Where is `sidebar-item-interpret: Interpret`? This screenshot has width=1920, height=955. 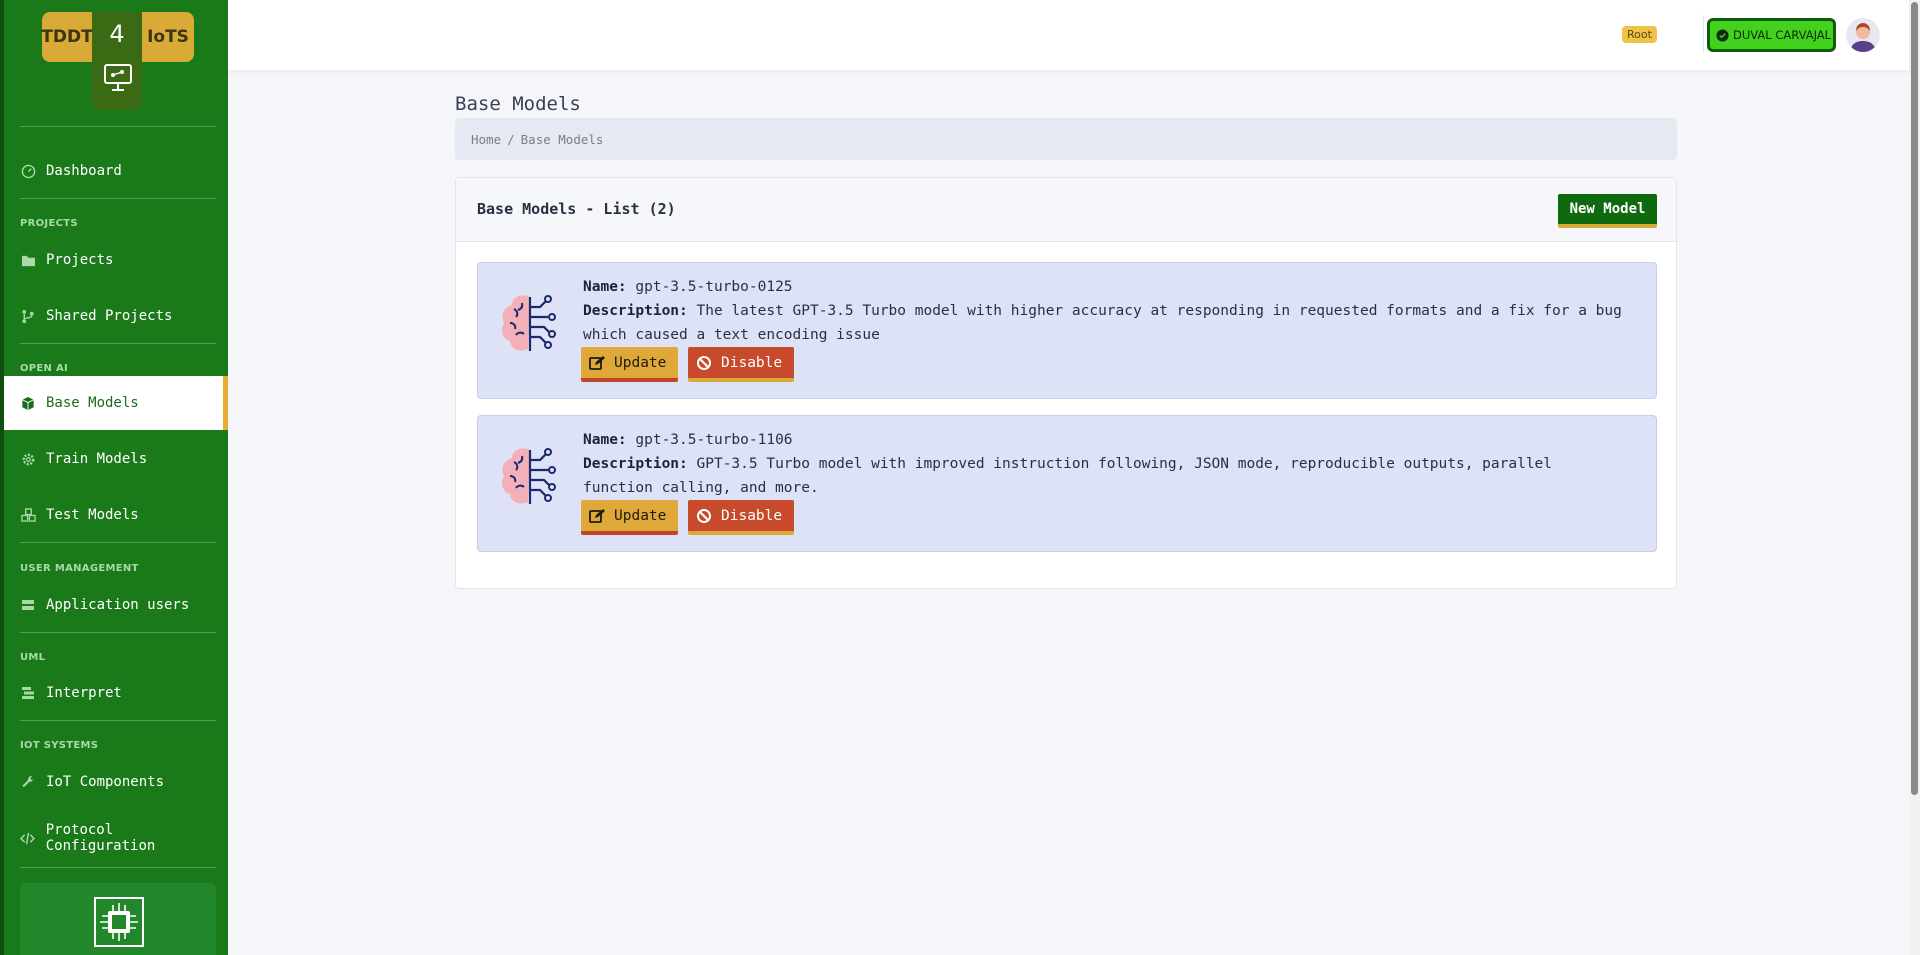 sidebar-item-interpret: Interpret is located at coordinates (116, 693).